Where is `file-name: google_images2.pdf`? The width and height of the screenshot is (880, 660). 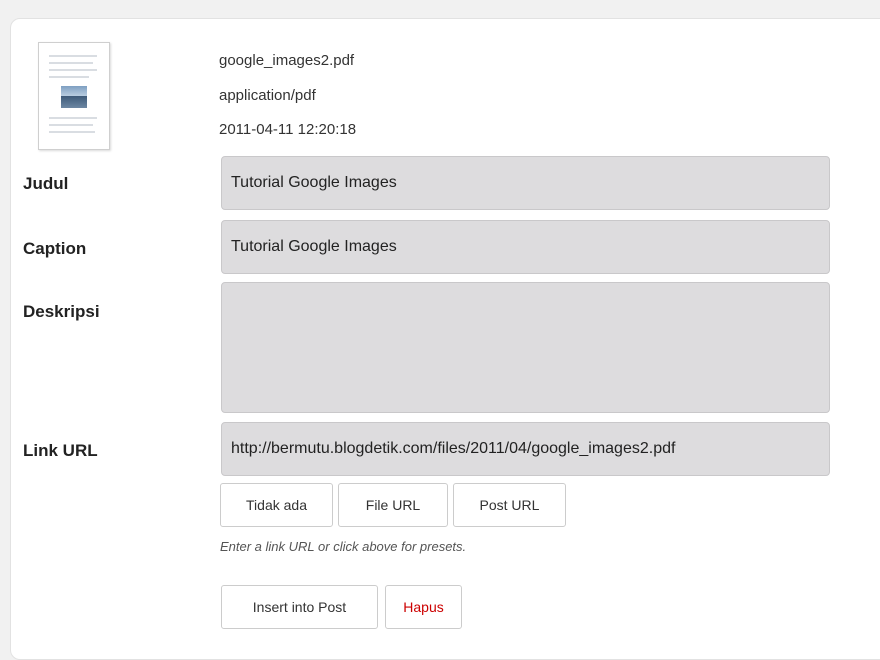 file-name: google_images2.pdf is located at coordinates (287, 60).